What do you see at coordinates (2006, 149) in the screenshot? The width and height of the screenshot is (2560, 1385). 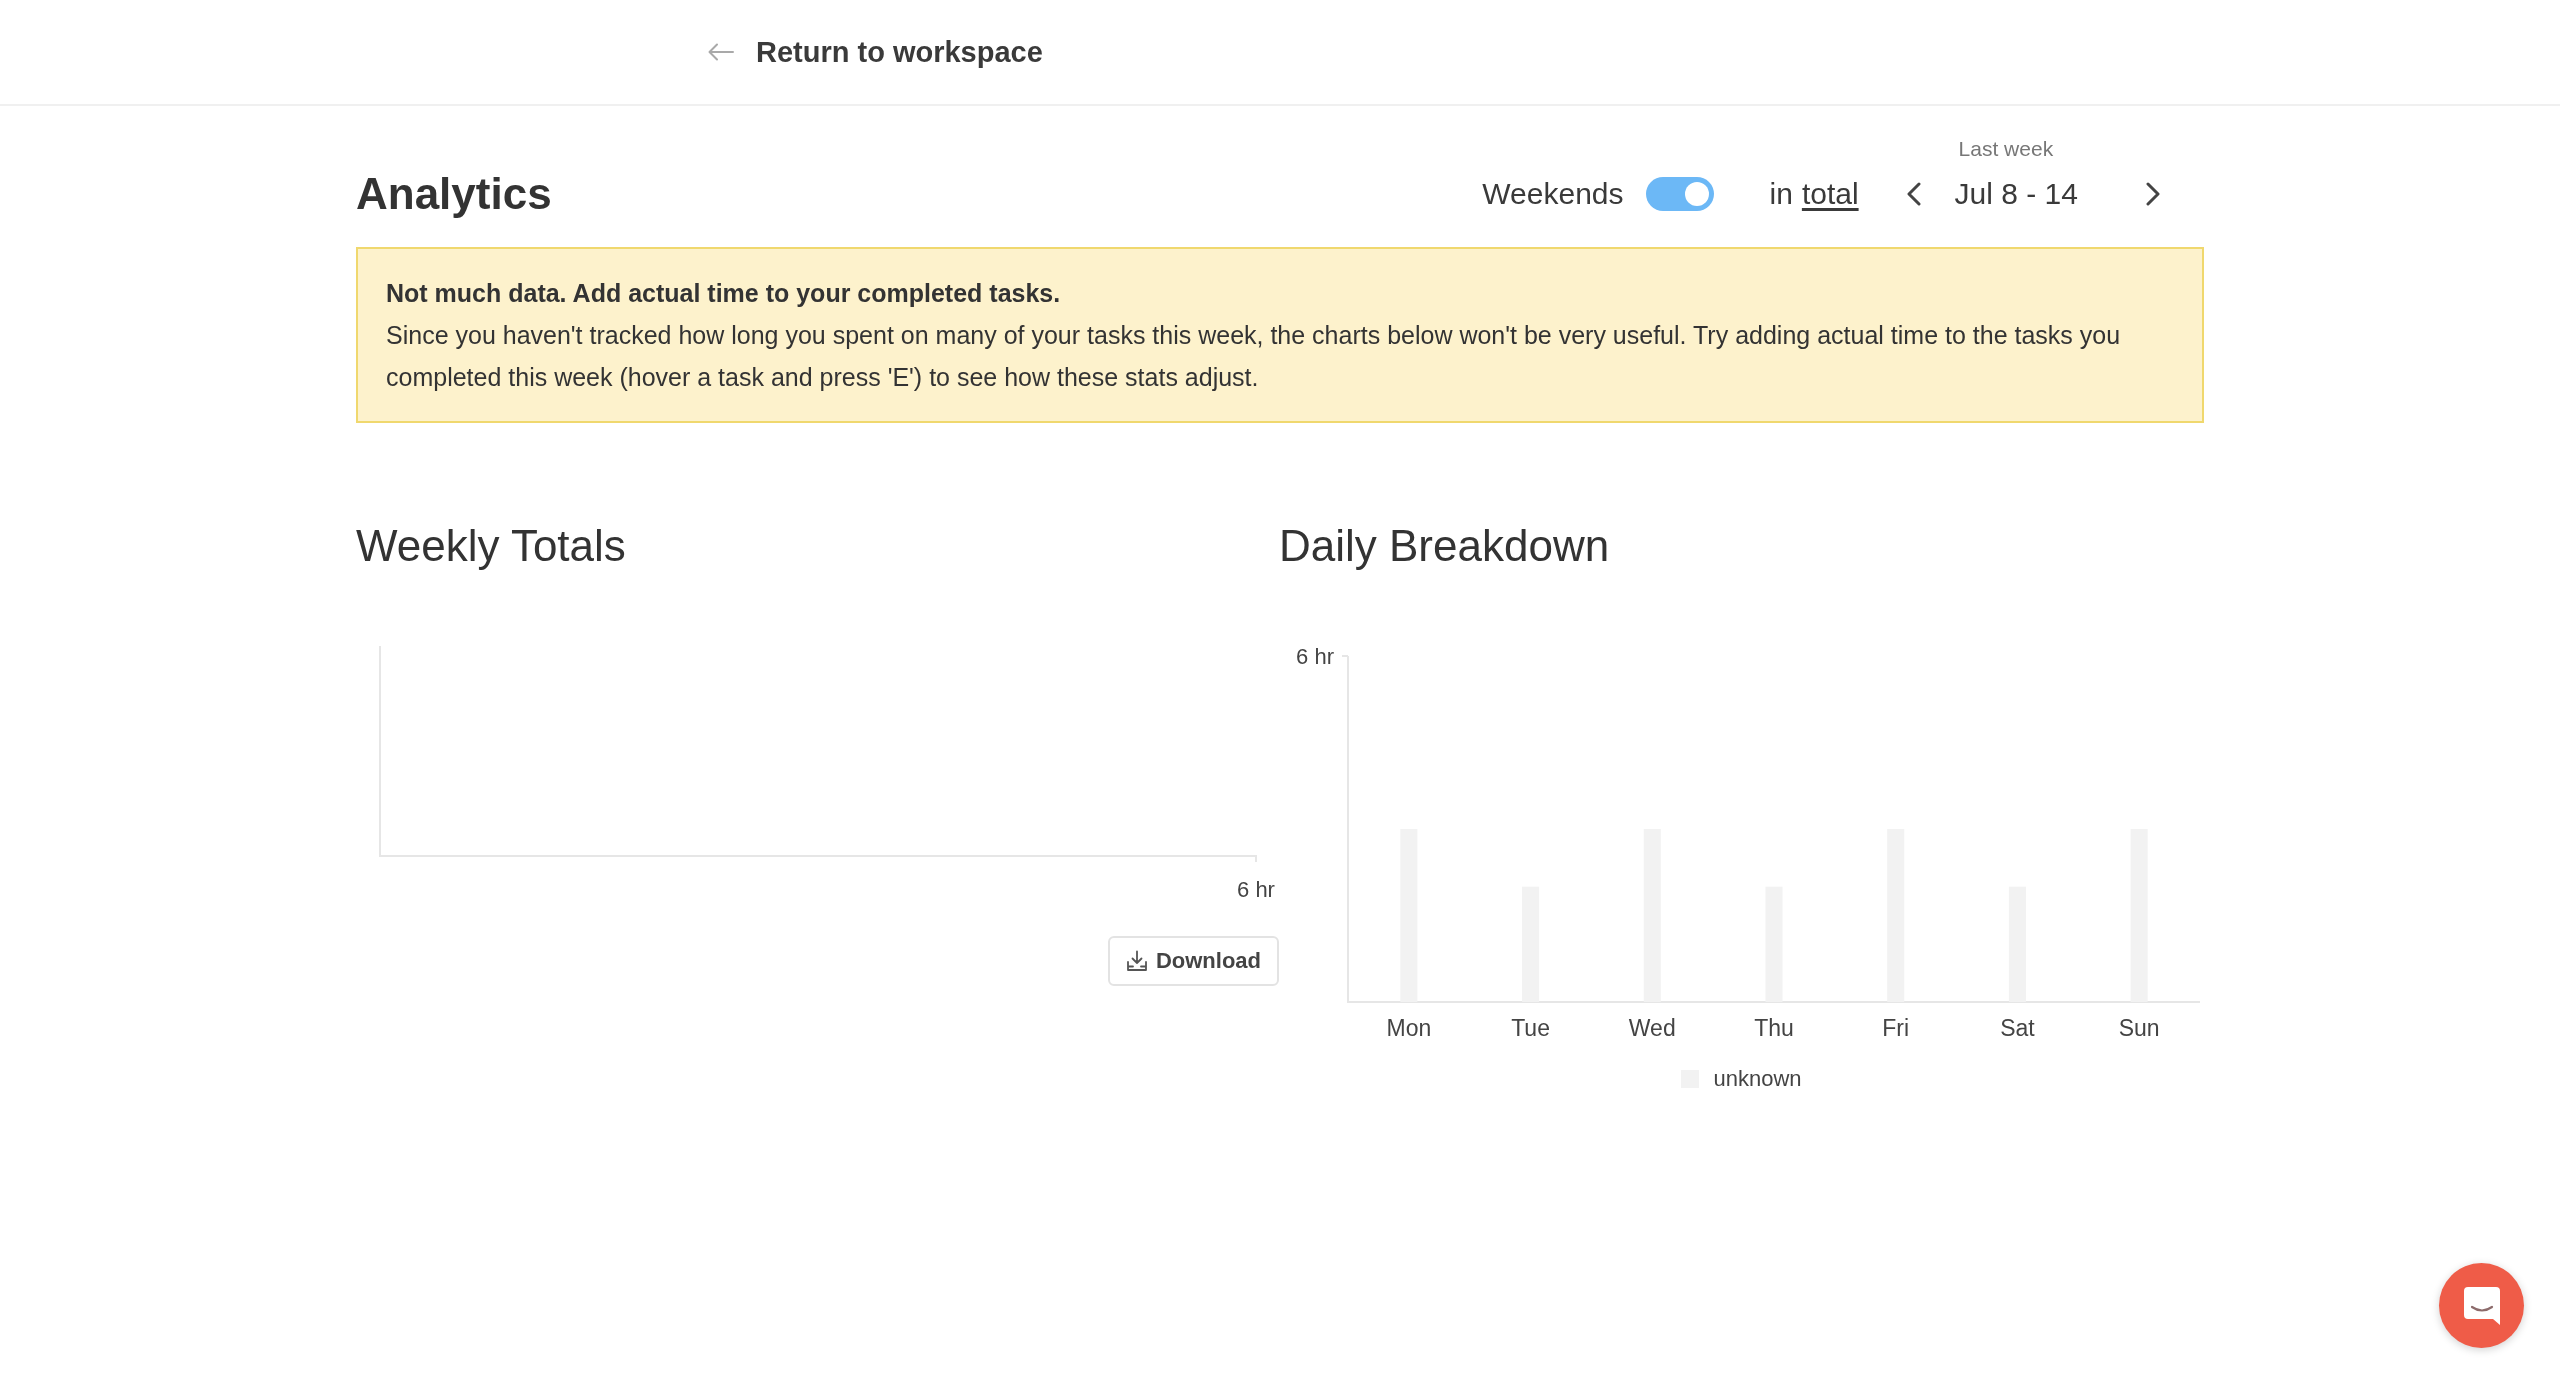 I see `period-caption: Last week` at bounding box center [2006, 149].